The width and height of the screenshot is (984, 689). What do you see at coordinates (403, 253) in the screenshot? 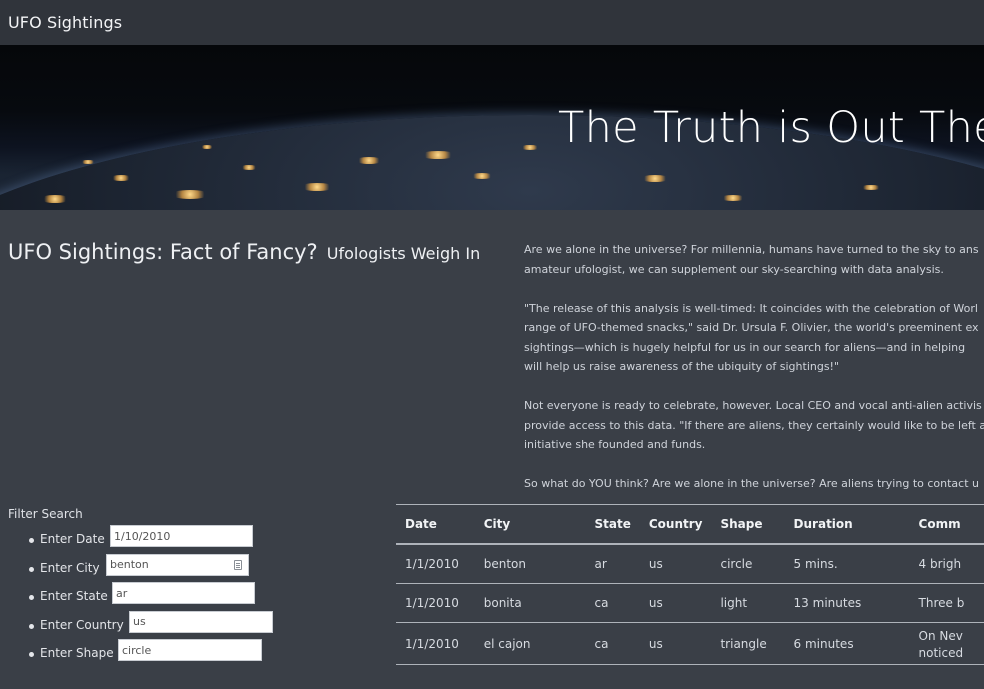
I see `article-subtitle: Ufologists Weigh In` at bounding box center [403, 253].